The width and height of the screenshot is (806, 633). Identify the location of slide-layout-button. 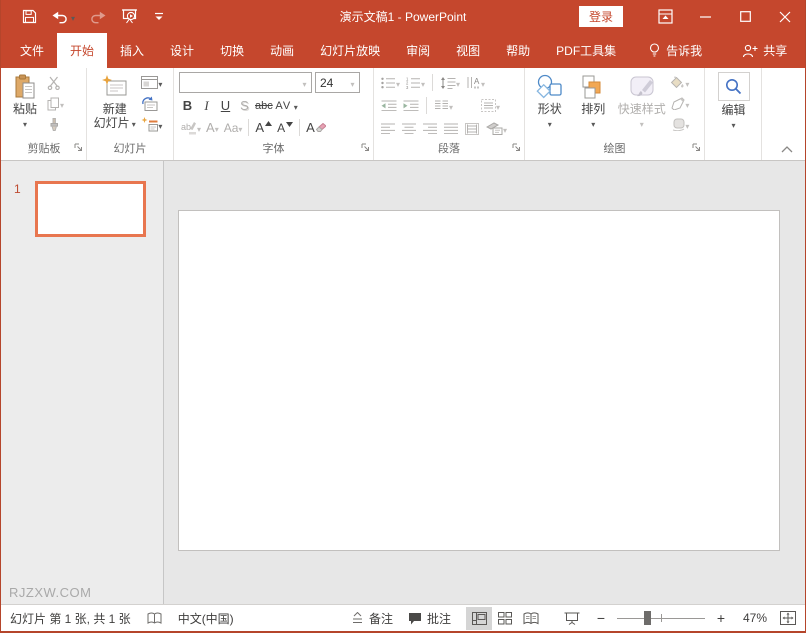
(155, 82).